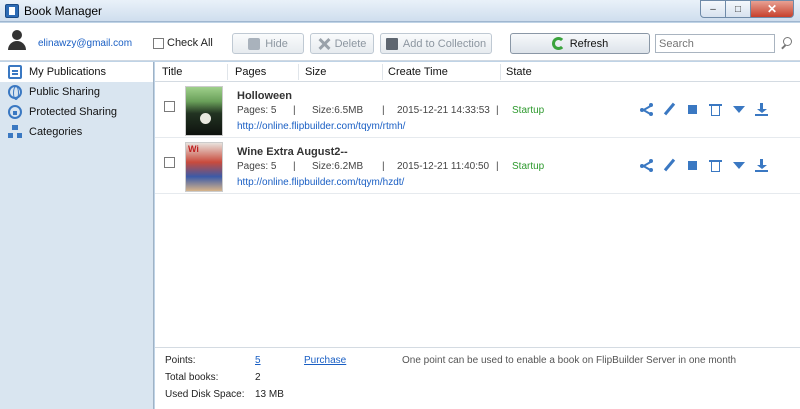  I want to click on window-controls: – □ ✕, so click(747, 9).